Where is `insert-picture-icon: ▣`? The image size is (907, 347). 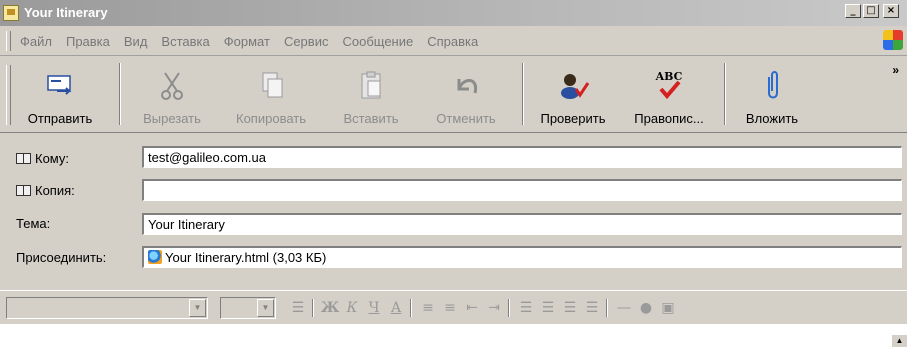 insert-picture-icon: ▣ is located at coordinates (668, 308).